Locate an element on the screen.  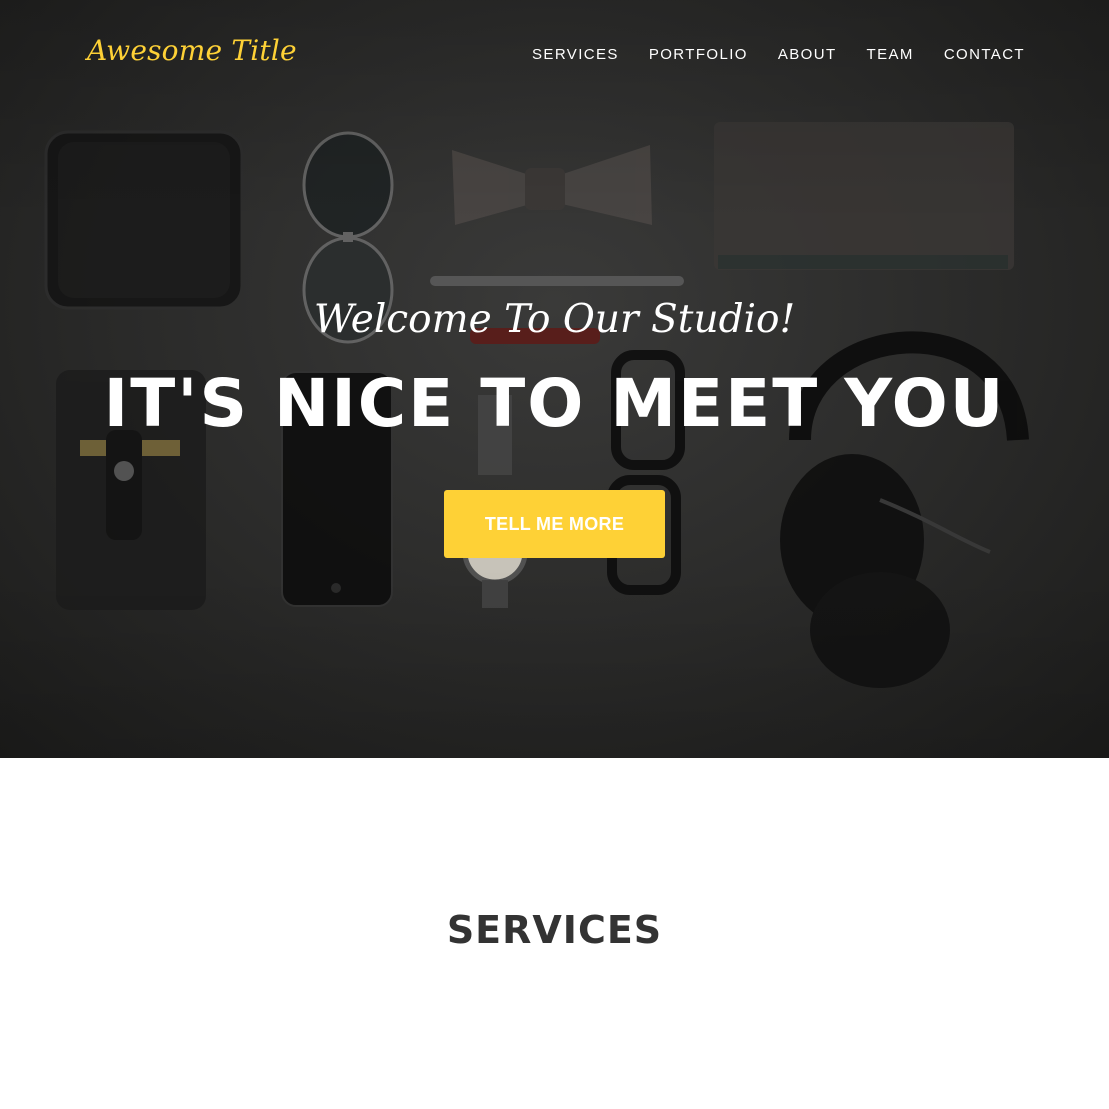
tell-me-more-button: TELL ME MORE is located at coordinates (554, 524).